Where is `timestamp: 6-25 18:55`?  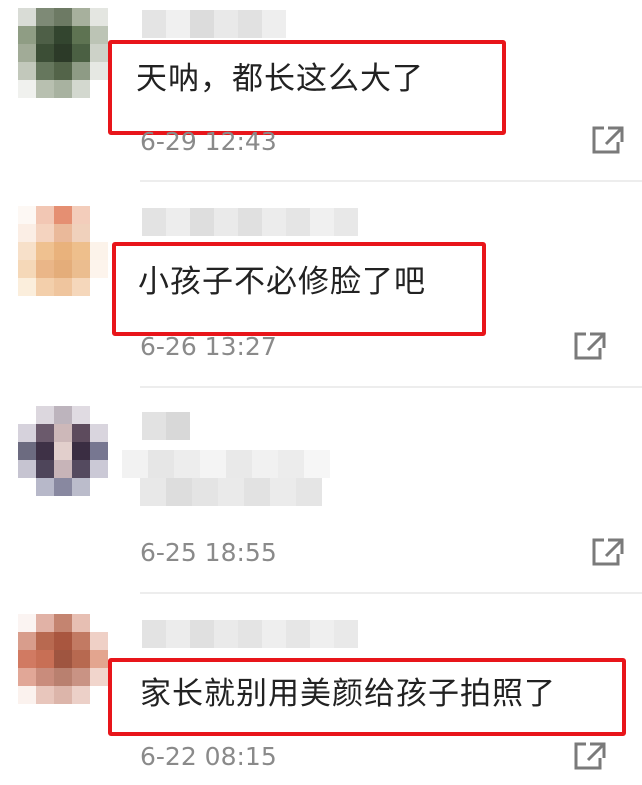
timestamp: 6-25 18:55 is located at coordinates (208, 552).